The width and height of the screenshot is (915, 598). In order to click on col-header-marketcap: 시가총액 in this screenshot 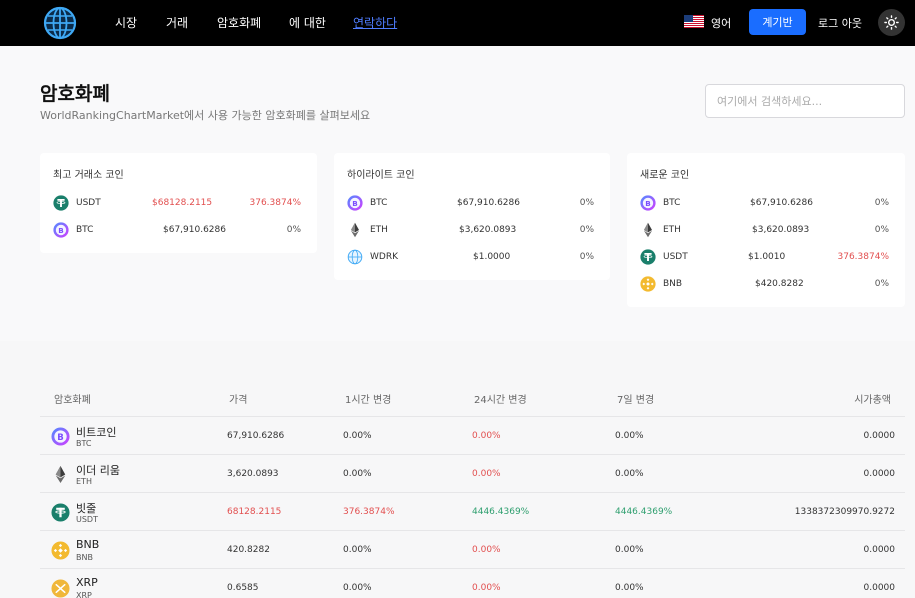, I will do `click(872, 398)`.